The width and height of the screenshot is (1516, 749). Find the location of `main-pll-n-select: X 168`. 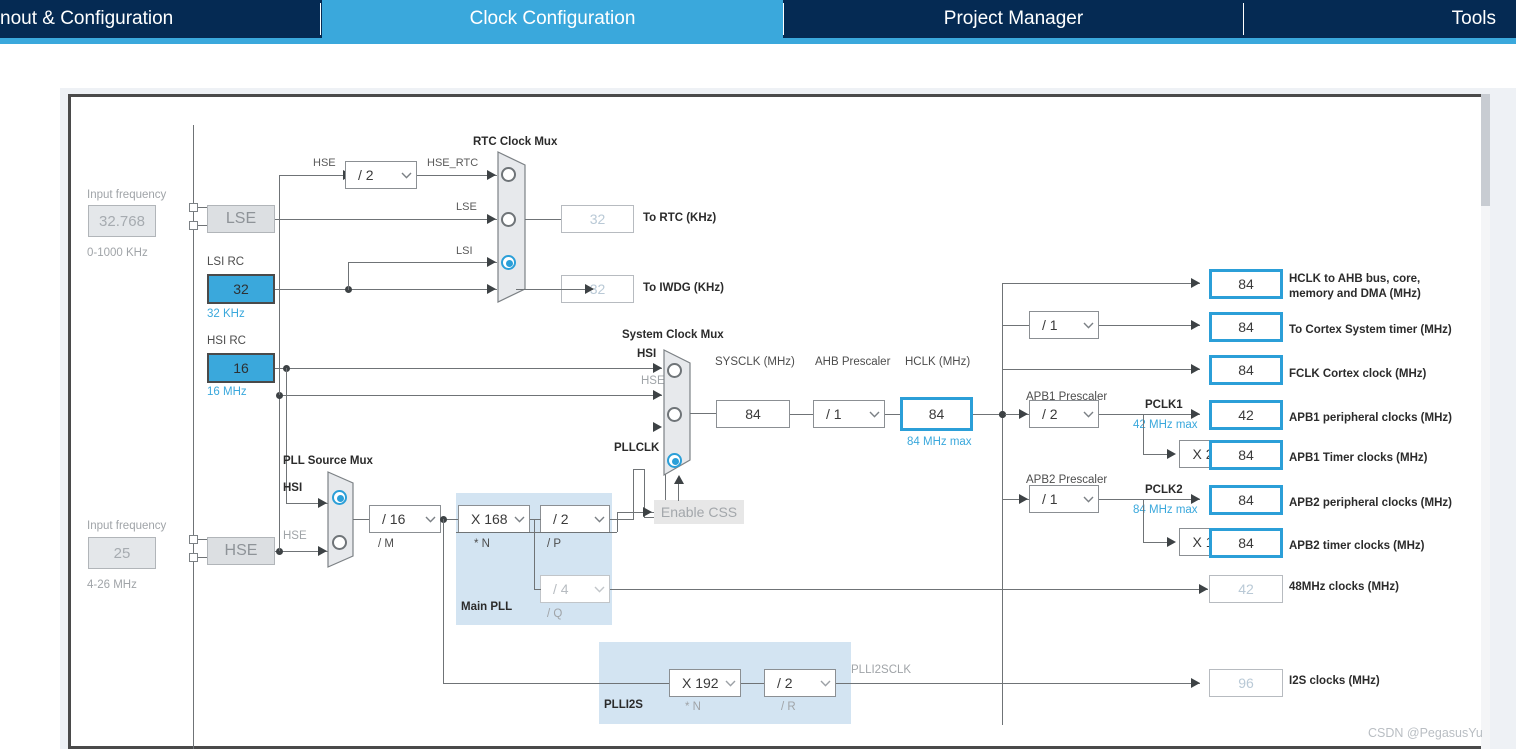

main-pll-n-select: X 168 is located at coordinates (494, 519).